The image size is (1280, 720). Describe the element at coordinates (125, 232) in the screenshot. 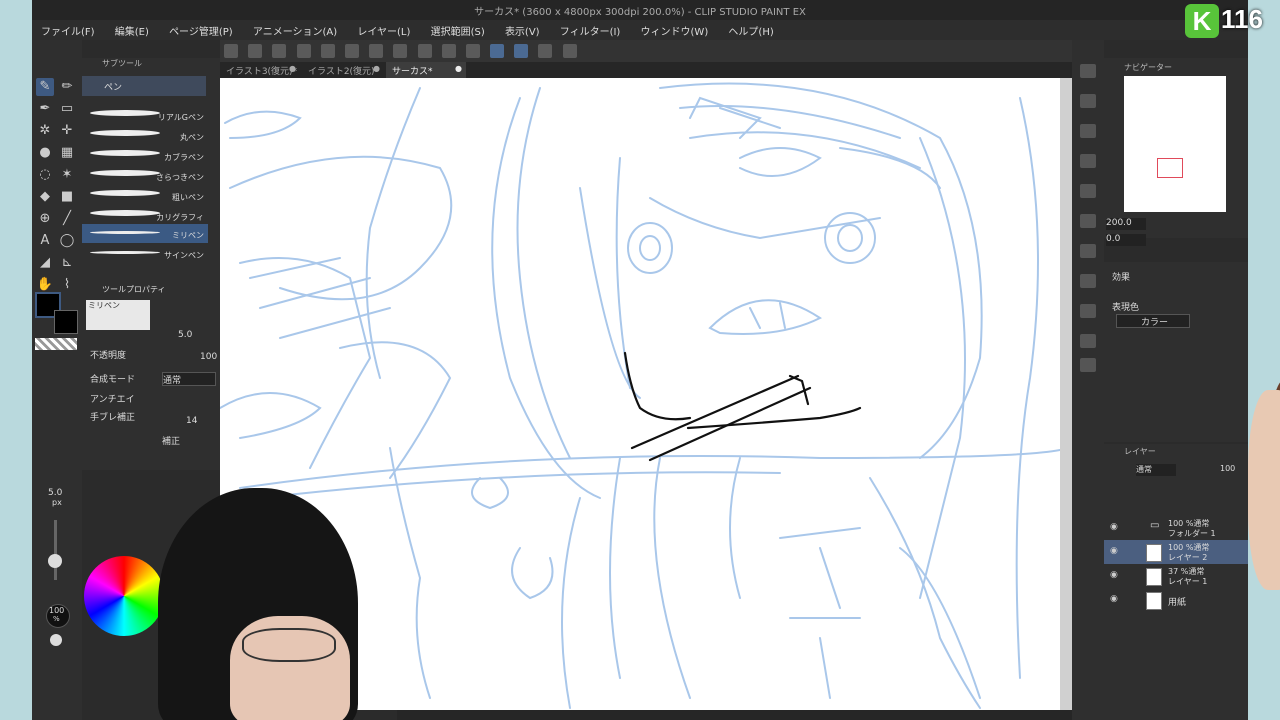

I see `brush-stroke-preview` at that location.